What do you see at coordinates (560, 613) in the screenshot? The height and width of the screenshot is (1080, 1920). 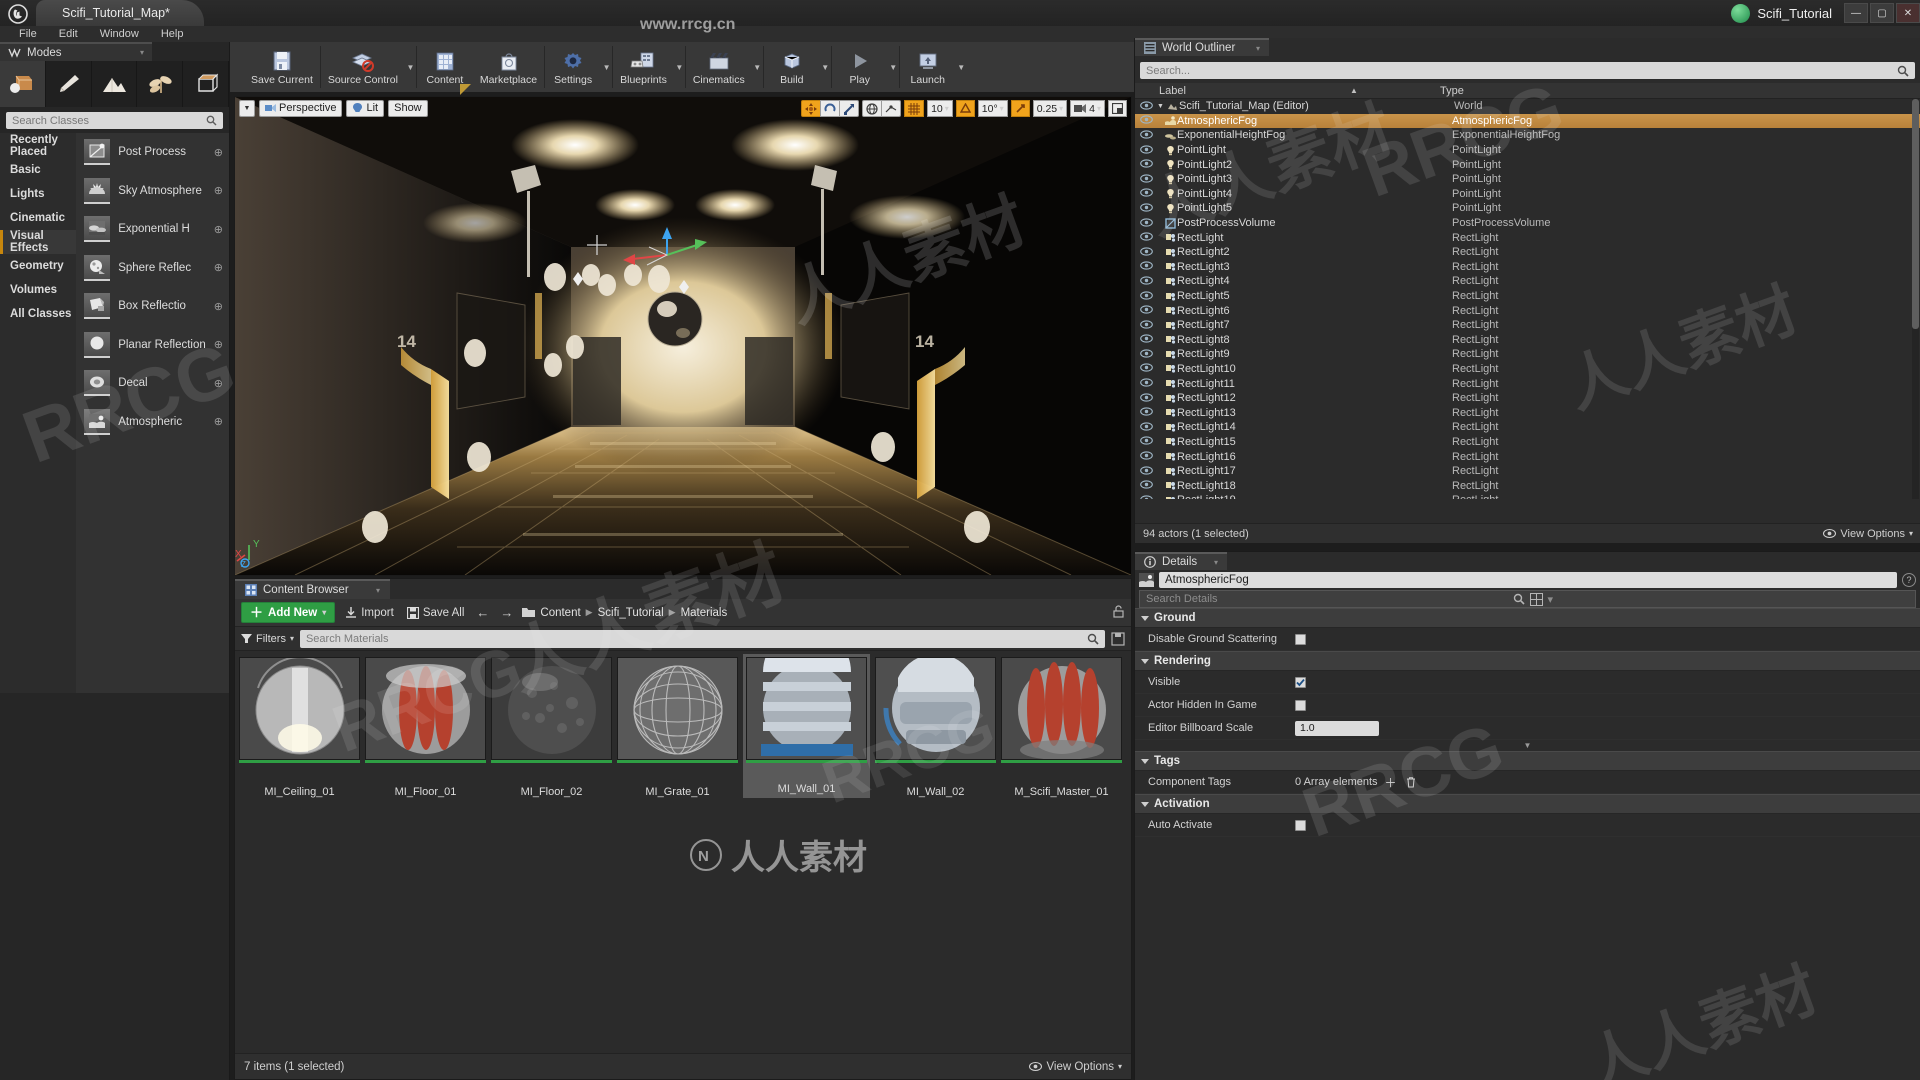 I see `breadcrumb-content: Content` at bounding box center [560, 613].